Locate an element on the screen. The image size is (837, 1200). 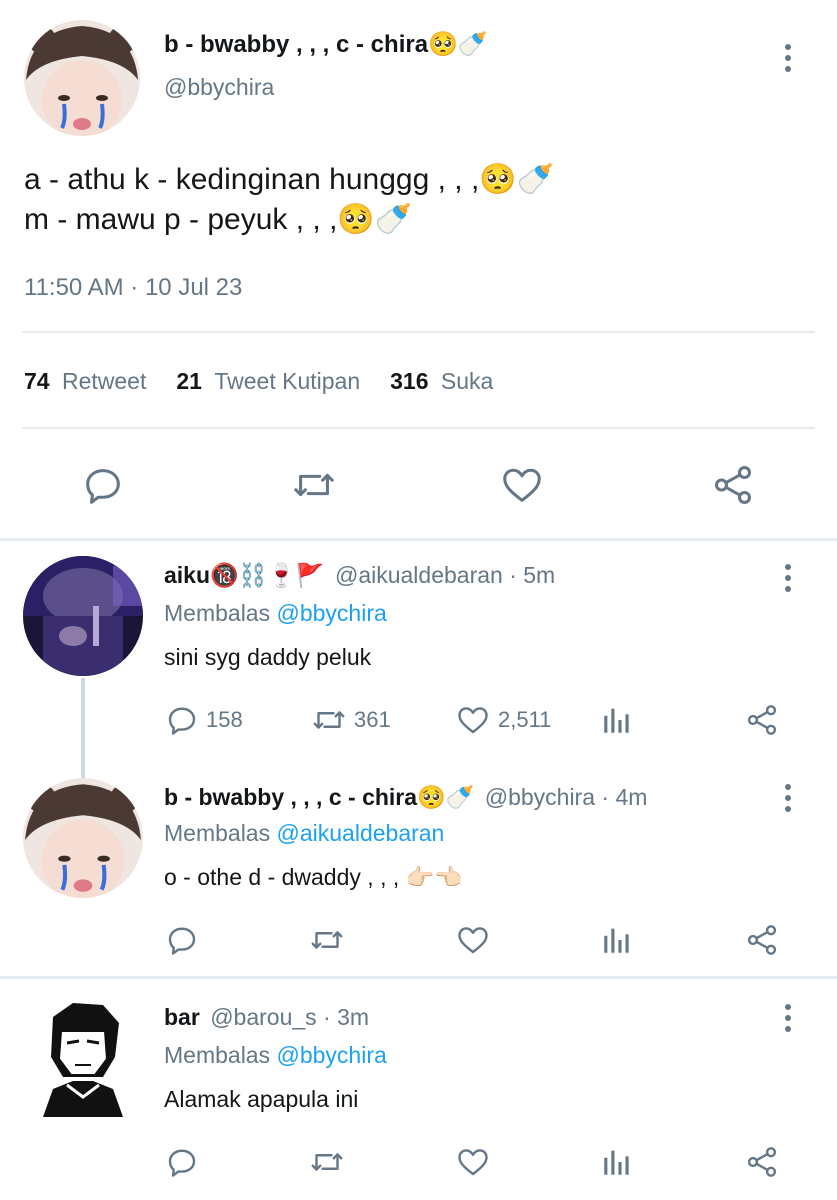
replying-to-link: @aikualdebaran is located at coordinates (361, 833).